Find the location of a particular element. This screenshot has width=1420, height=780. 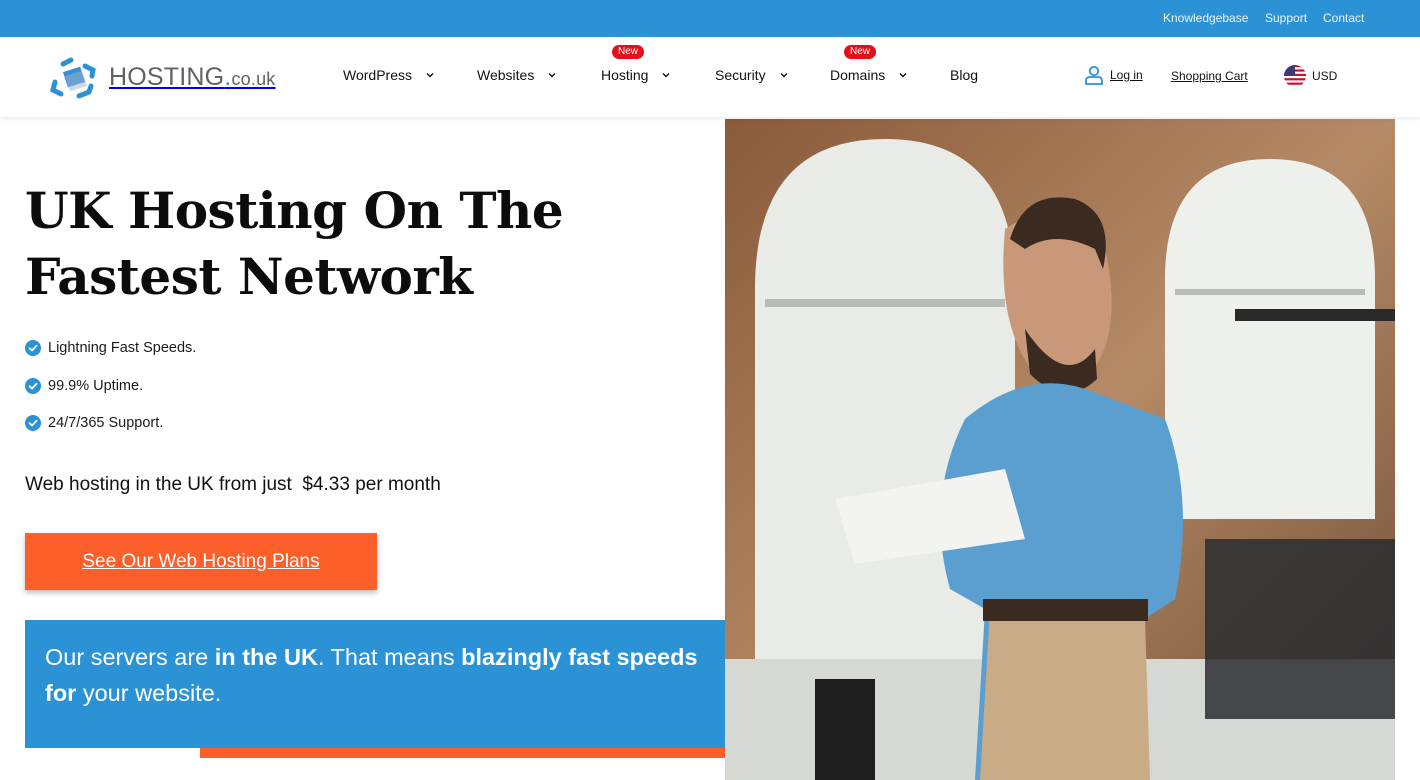

info-text: your website. is located at coordinates (149, 693).